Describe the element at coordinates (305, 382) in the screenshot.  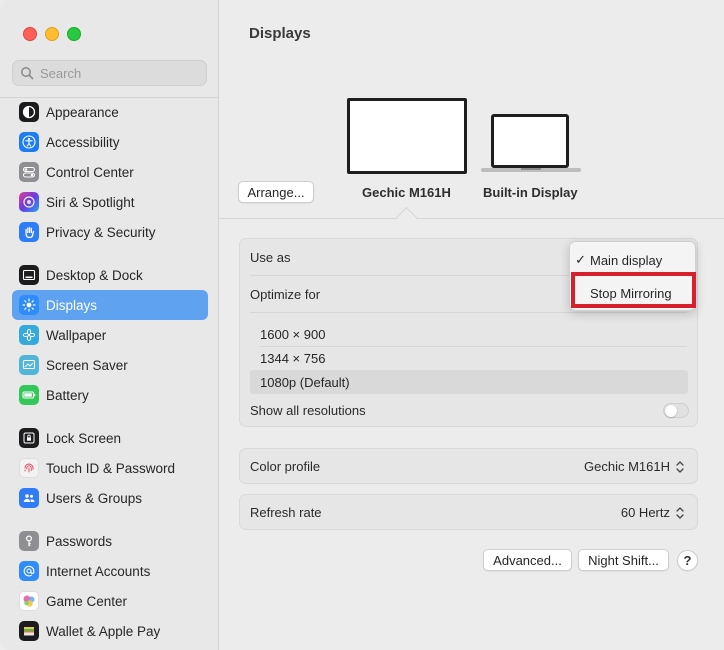
I see `resolution-label: 1080p (Default)` at that location.